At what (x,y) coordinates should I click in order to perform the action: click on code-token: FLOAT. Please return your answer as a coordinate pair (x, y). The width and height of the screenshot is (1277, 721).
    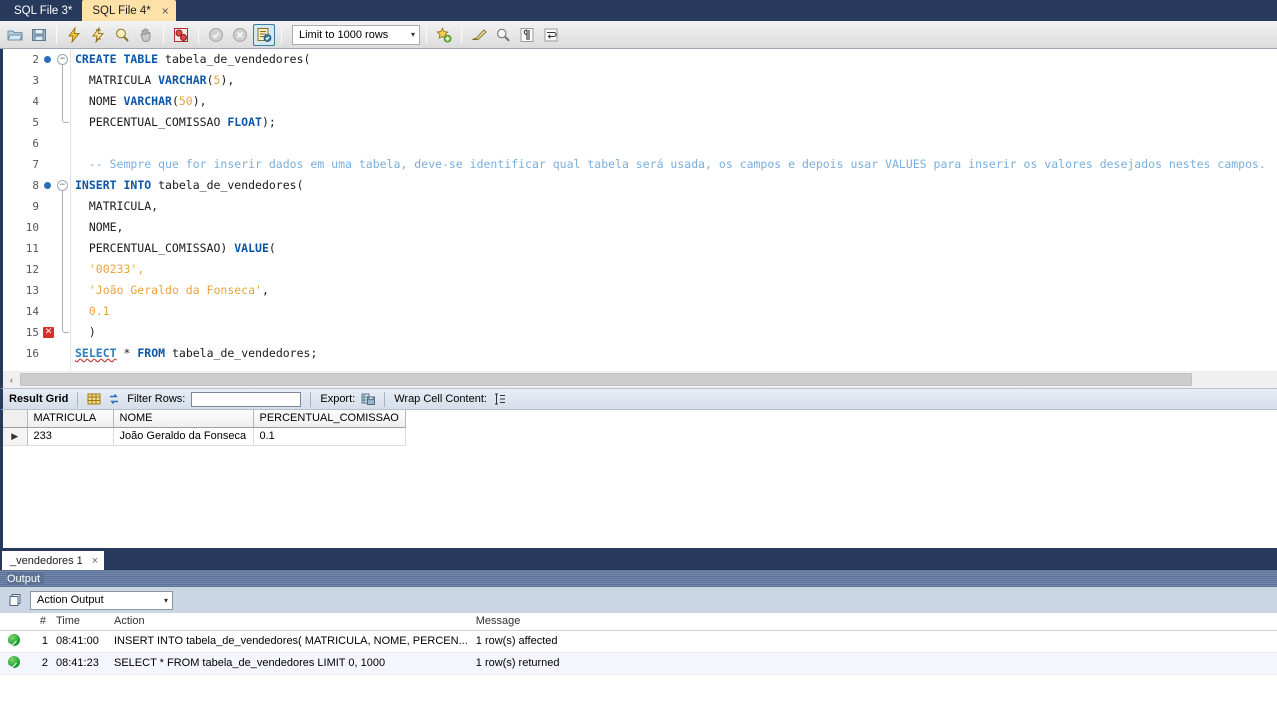
    Looking at the image, I should click on (244, 122).